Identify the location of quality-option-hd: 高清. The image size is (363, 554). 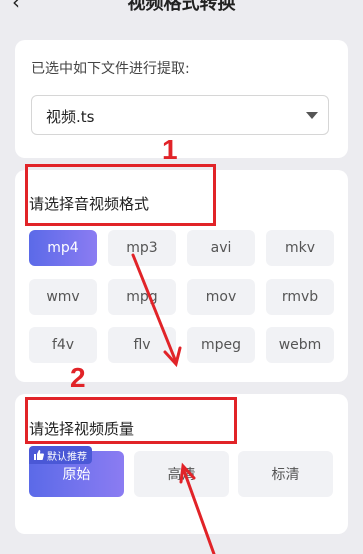
(181, 474).